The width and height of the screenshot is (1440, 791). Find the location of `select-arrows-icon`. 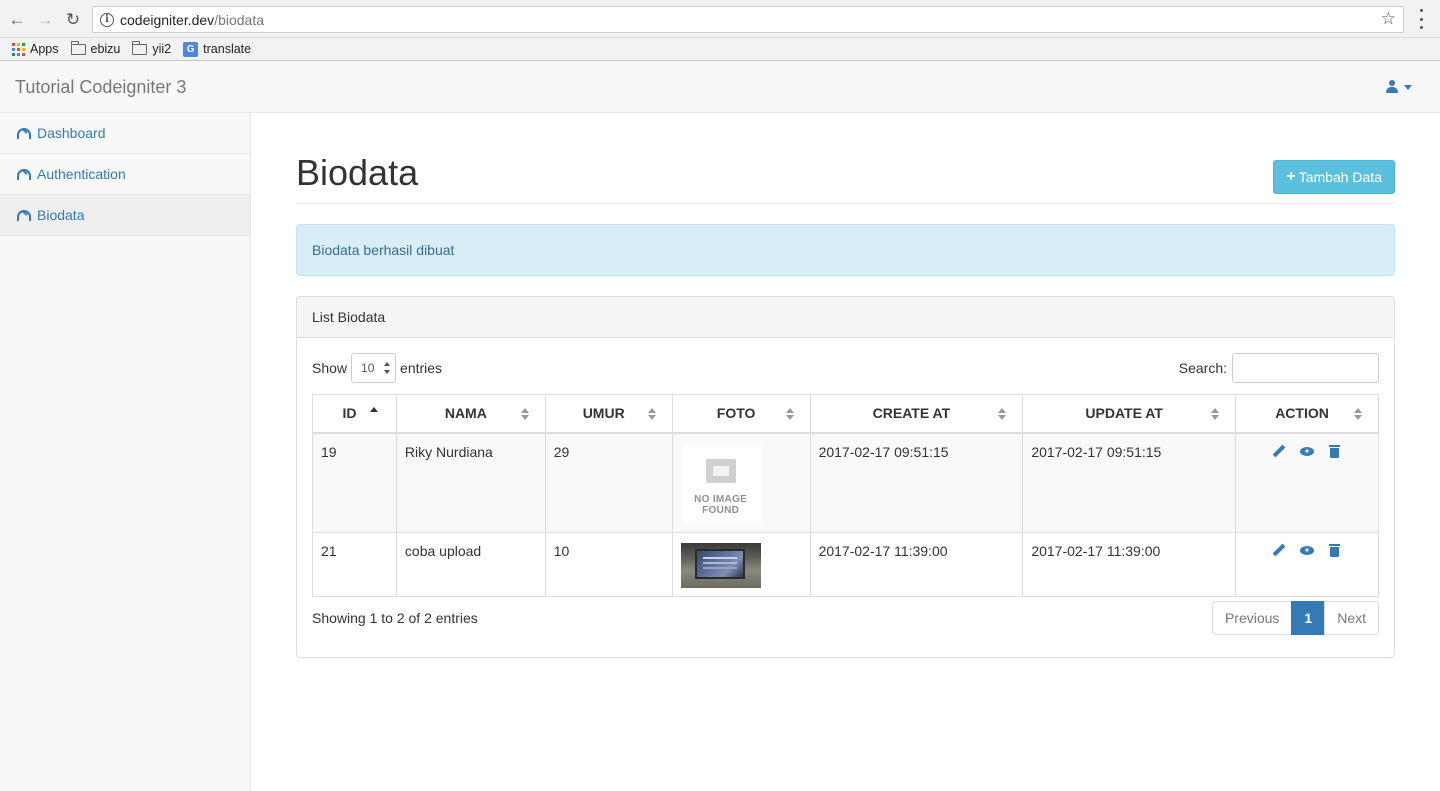

select-arrows-icon is located at coordinates (387, 368).